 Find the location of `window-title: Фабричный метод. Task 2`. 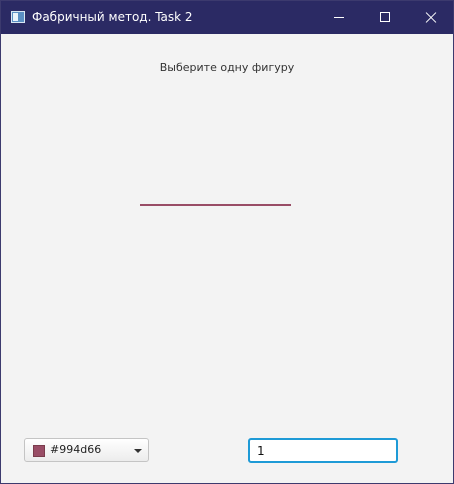

window-title: Фабричный метод. Task 2 is located at coordinates (112, 17).